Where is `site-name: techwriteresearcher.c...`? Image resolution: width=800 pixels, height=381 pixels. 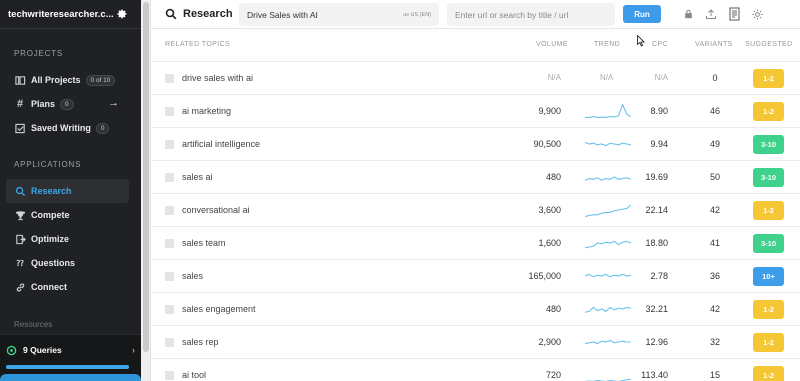
site-name: techwriteresearcher.c... is located at coordinates (61, 14).